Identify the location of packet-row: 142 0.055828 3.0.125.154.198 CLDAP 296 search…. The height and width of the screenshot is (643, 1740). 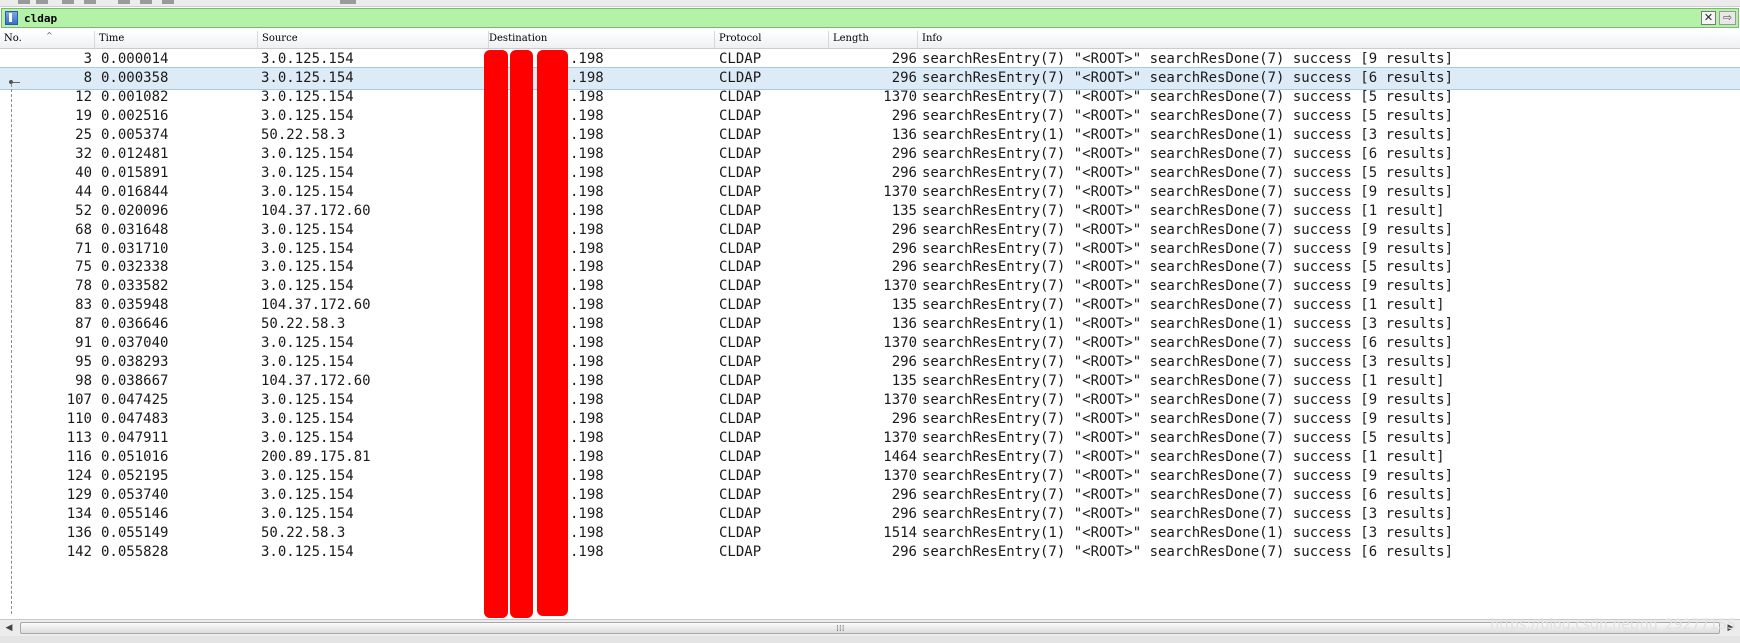
(870, 552).